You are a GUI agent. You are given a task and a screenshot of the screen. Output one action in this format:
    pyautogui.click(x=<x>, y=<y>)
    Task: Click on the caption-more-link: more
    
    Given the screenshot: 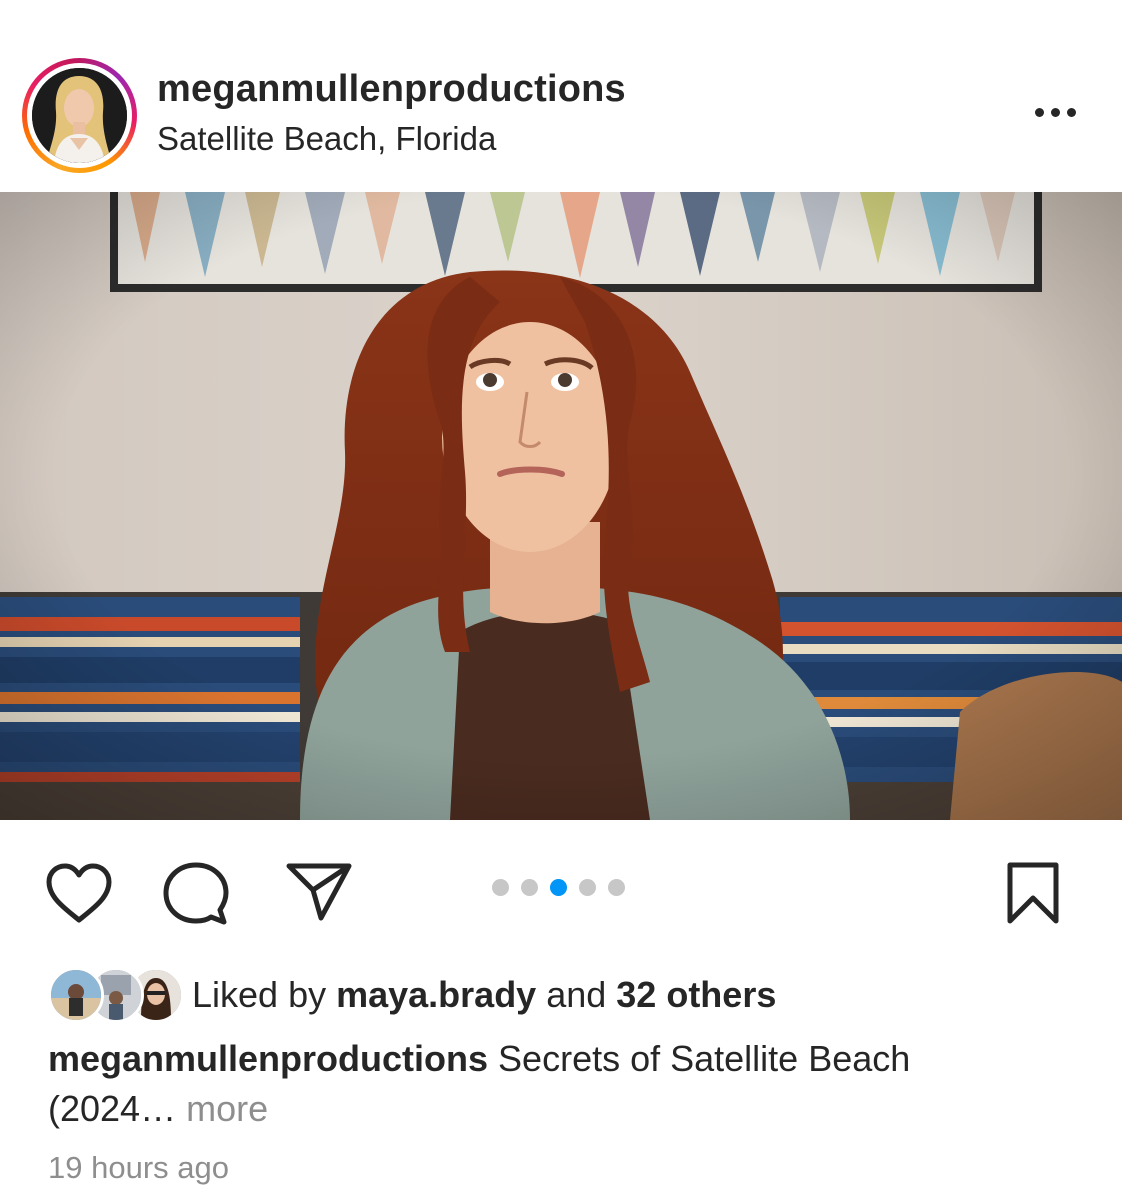 What is the action you would take?
    pyautogui.click(x=222, y=1108)
    